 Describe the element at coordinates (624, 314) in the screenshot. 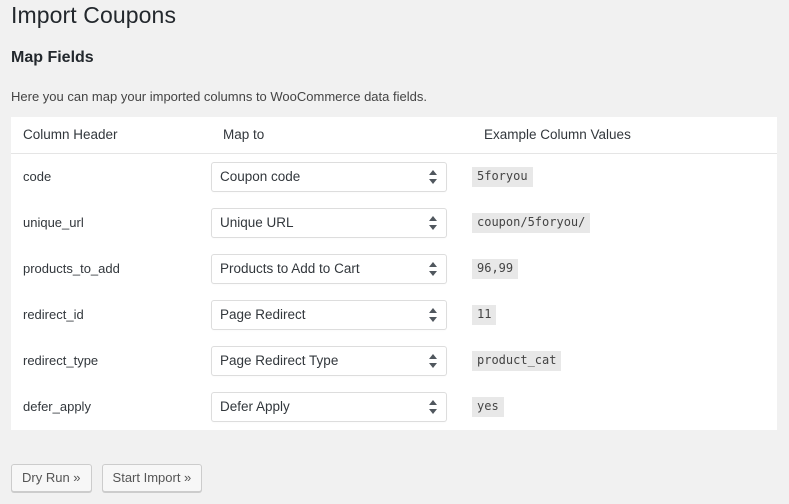

I see `cell-example-values: 11` at that location.